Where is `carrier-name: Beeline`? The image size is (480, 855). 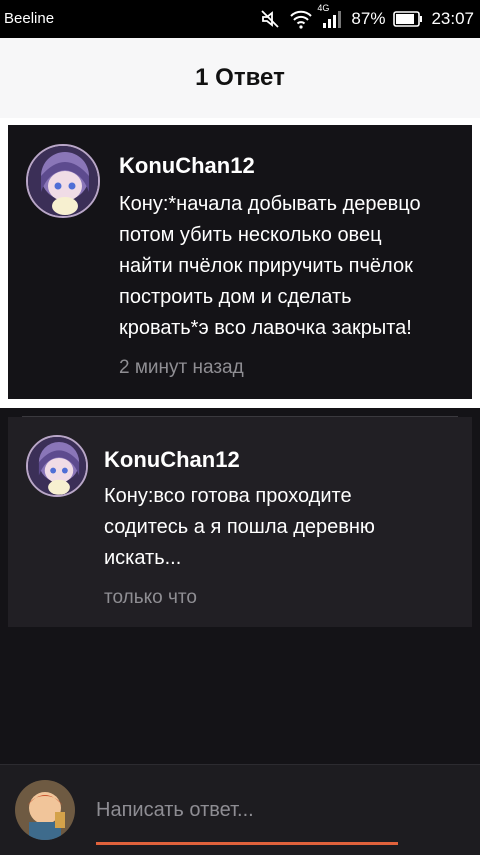
carrier-name: Beeline is located at coordinates (29, 18).